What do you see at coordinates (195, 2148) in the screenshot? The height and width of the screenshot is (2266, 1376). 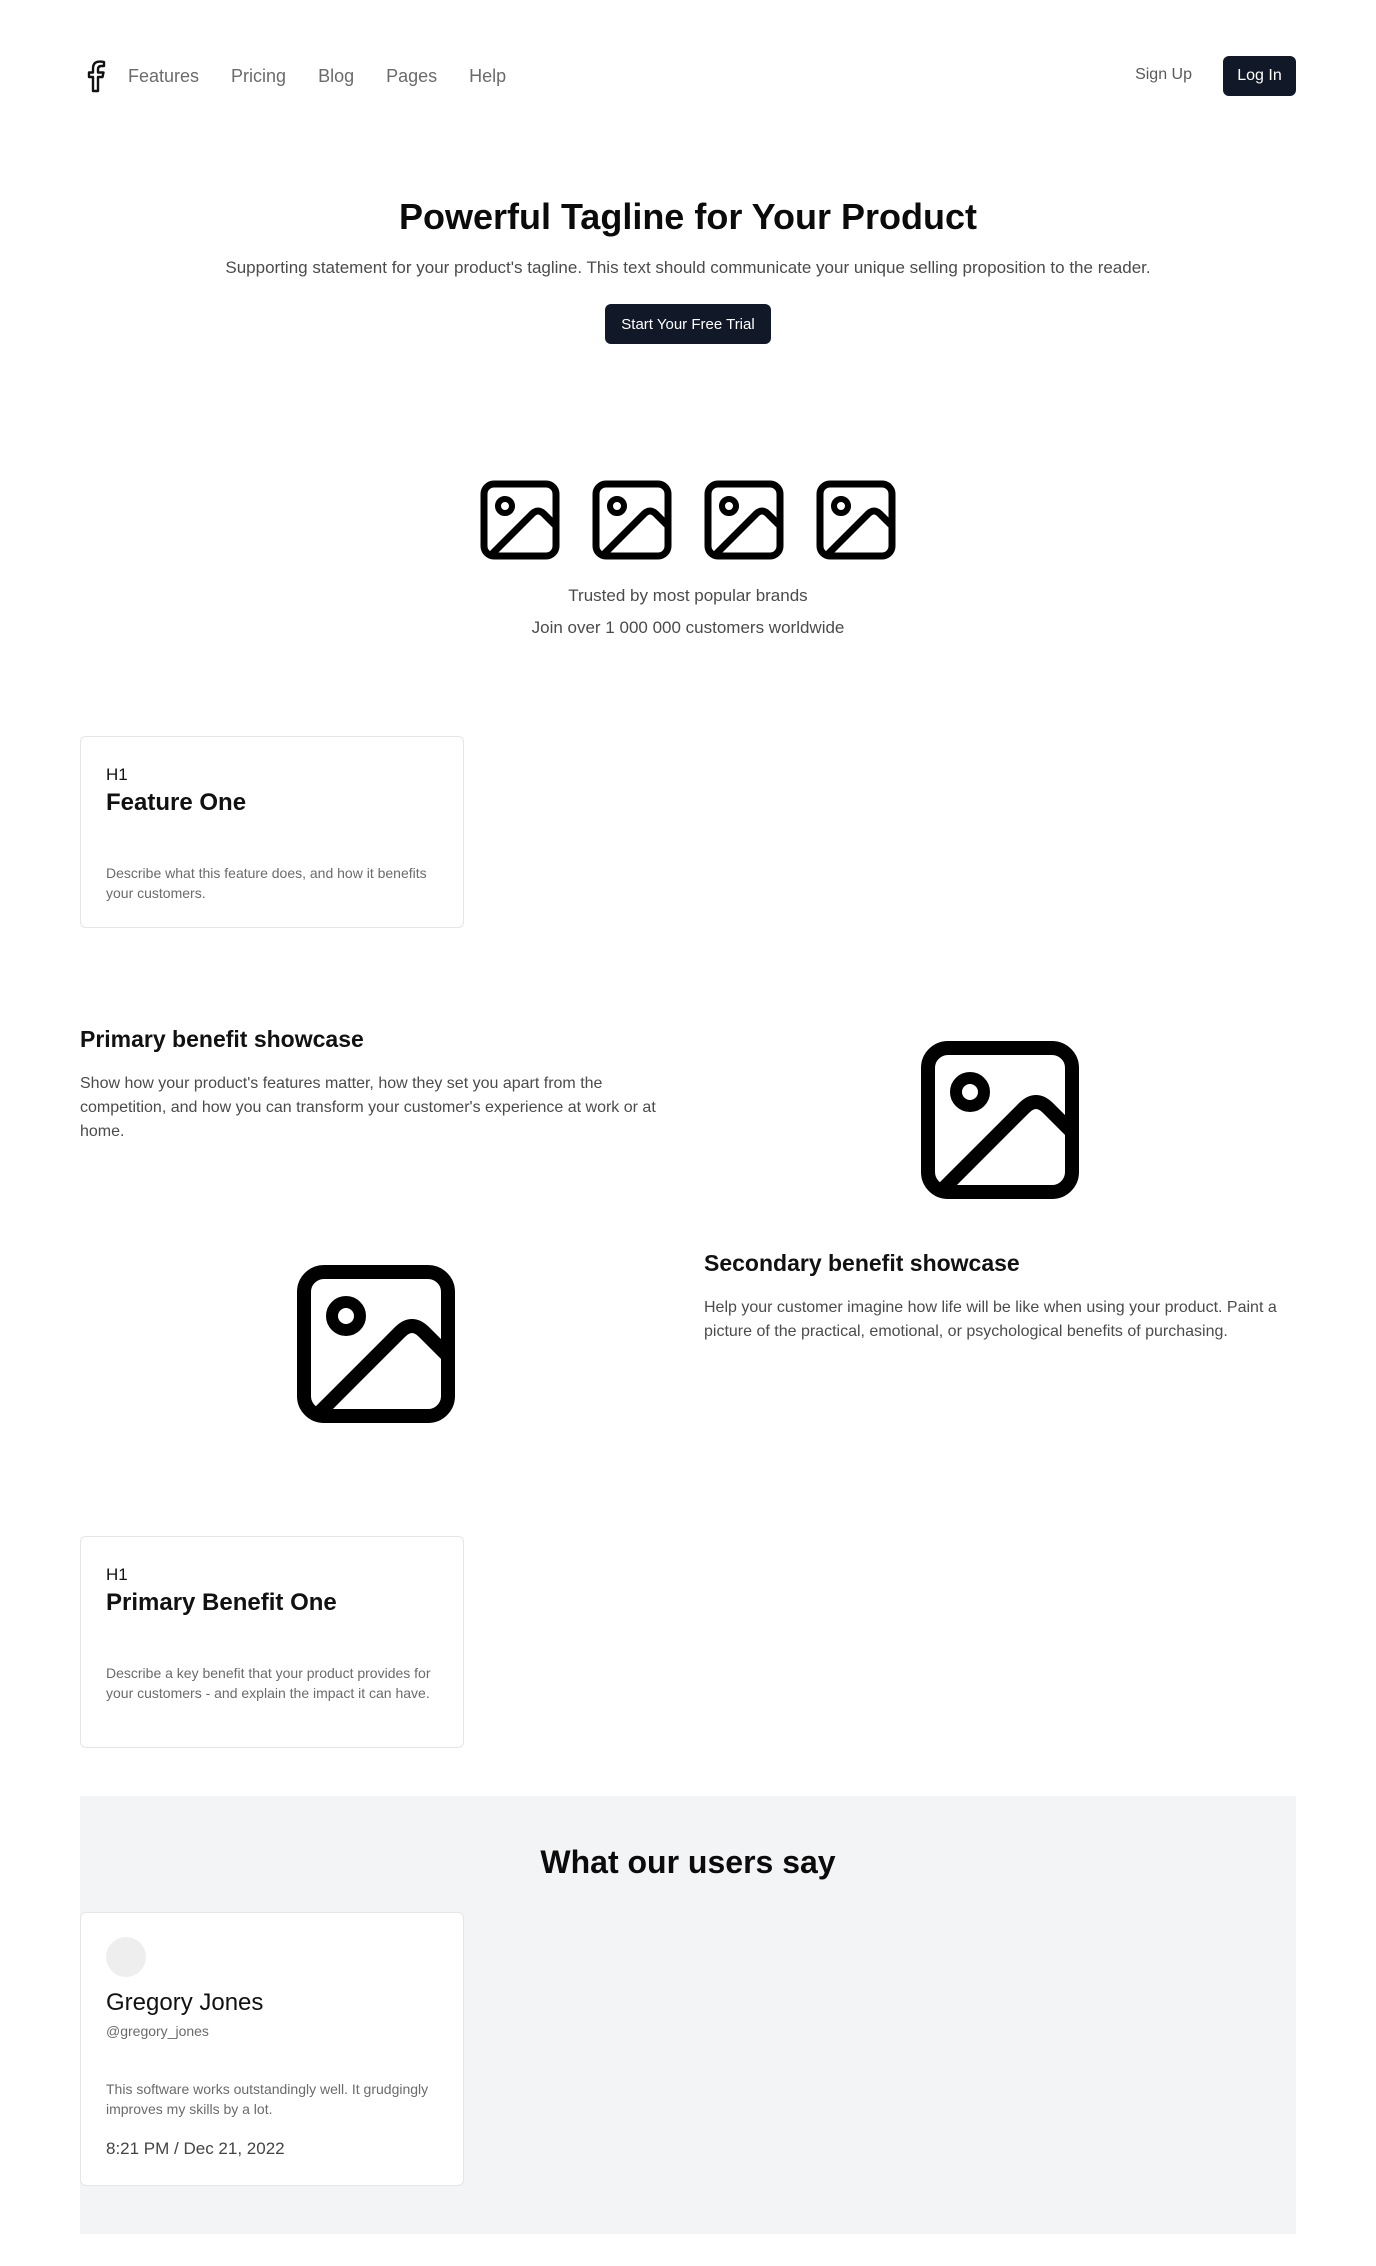 I see `timestamp: 8:21 PM / Dec 21, 2022` at bounding box center [195, 2148].